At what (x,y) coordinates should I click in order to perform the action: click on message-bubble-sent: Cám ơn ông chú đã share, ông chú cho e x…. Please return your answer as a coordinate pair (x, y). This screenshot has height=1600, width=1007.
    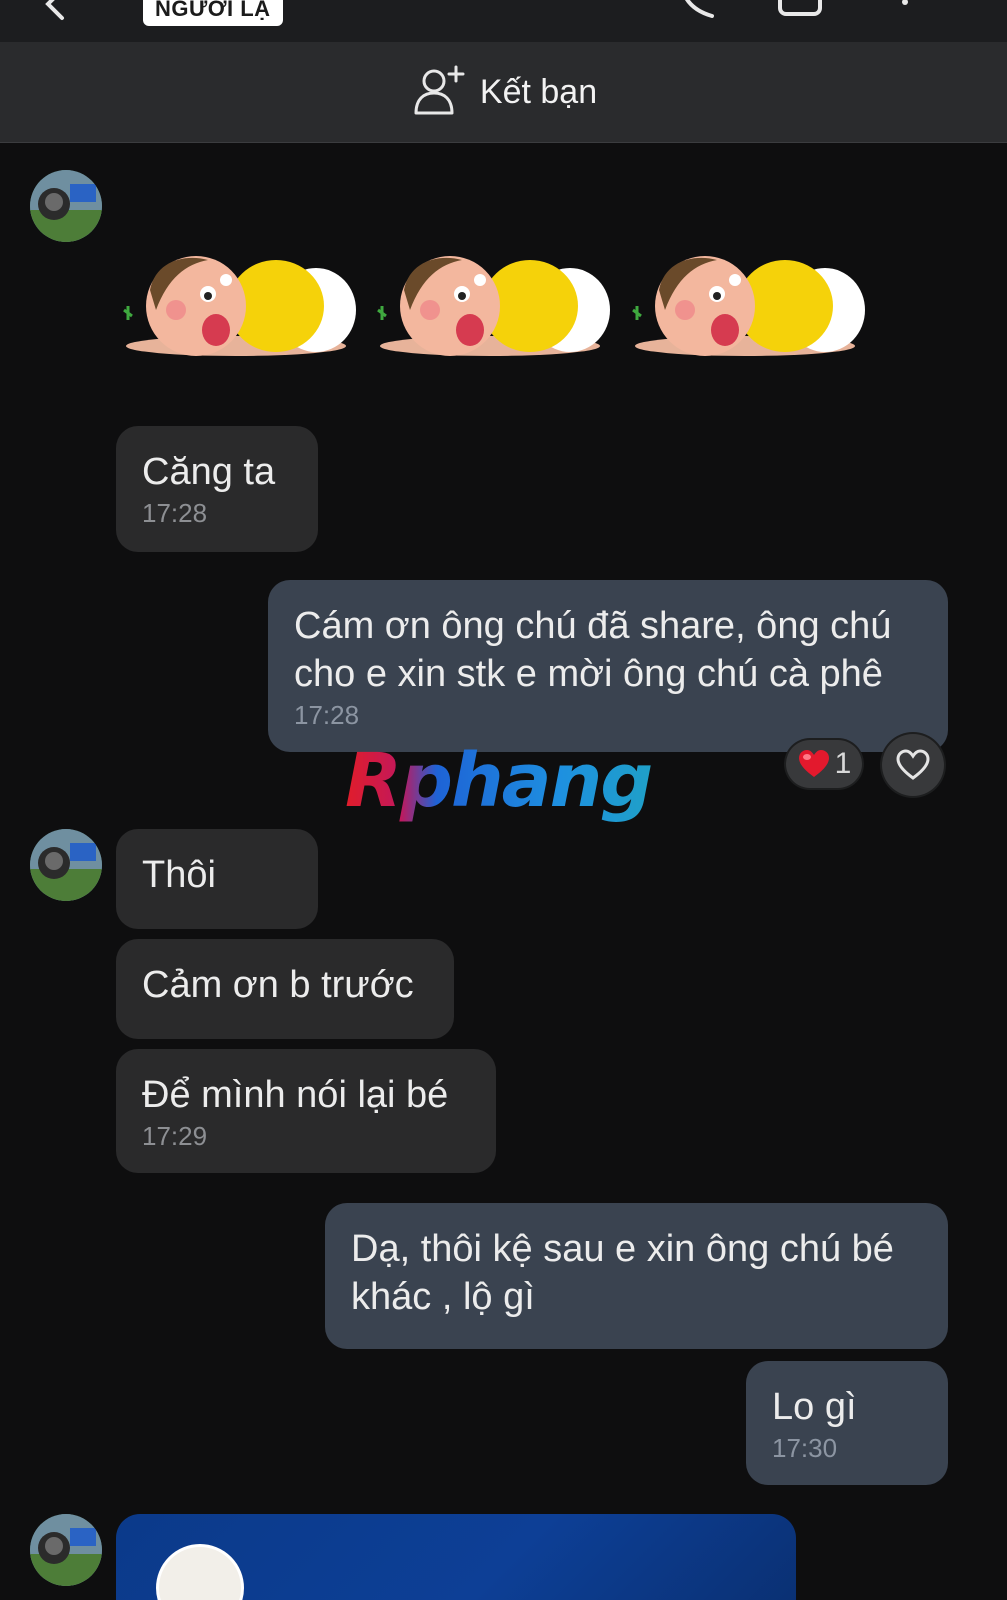
    Looking at the image, I should click on (608, 666).